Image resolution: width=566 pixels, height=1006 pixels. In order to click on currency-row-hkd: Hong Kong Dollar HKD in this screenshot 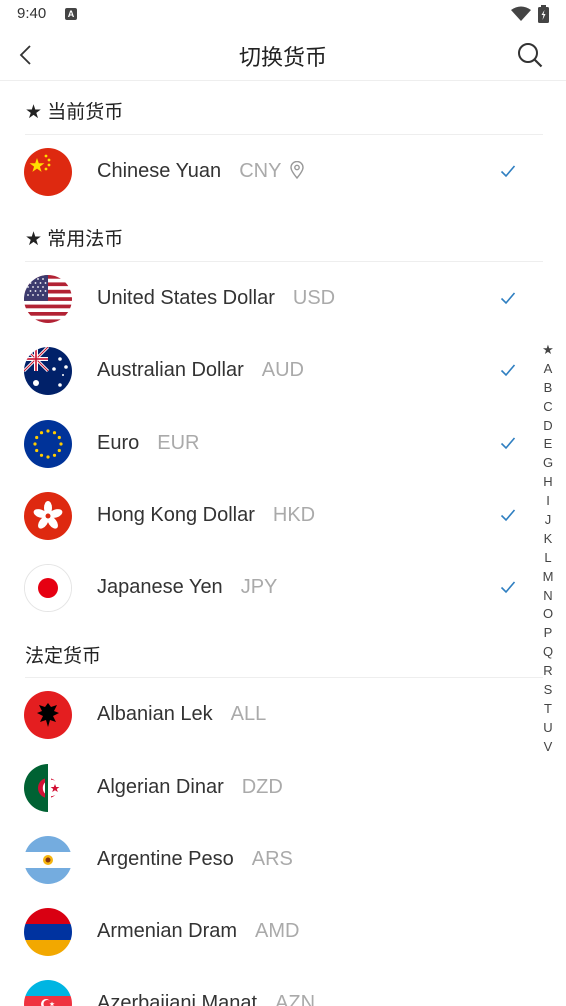, I will do `click(270, 516)`.